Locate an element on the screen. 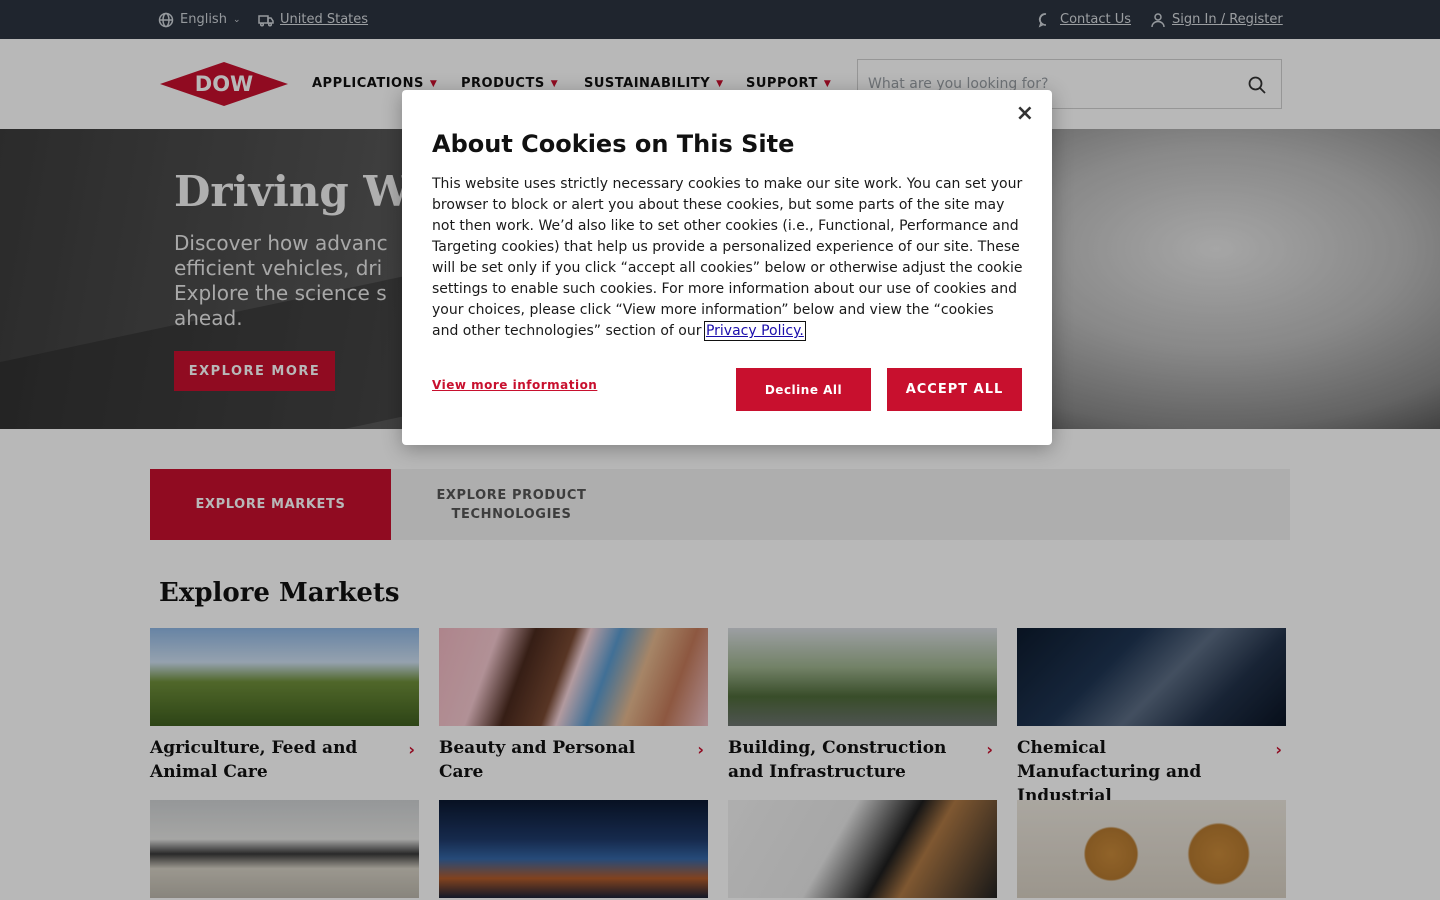  close-icon: × is located at coordinates (1025, 114).